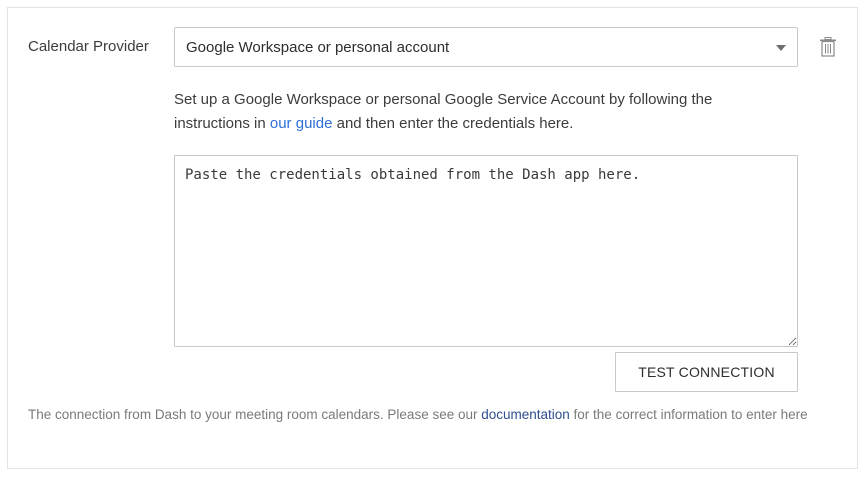 The image size is (866, 477). What do you see at coordinates (828, 47) in the screenshot?
I see `trash-icon` at bounding box center [828, 47].